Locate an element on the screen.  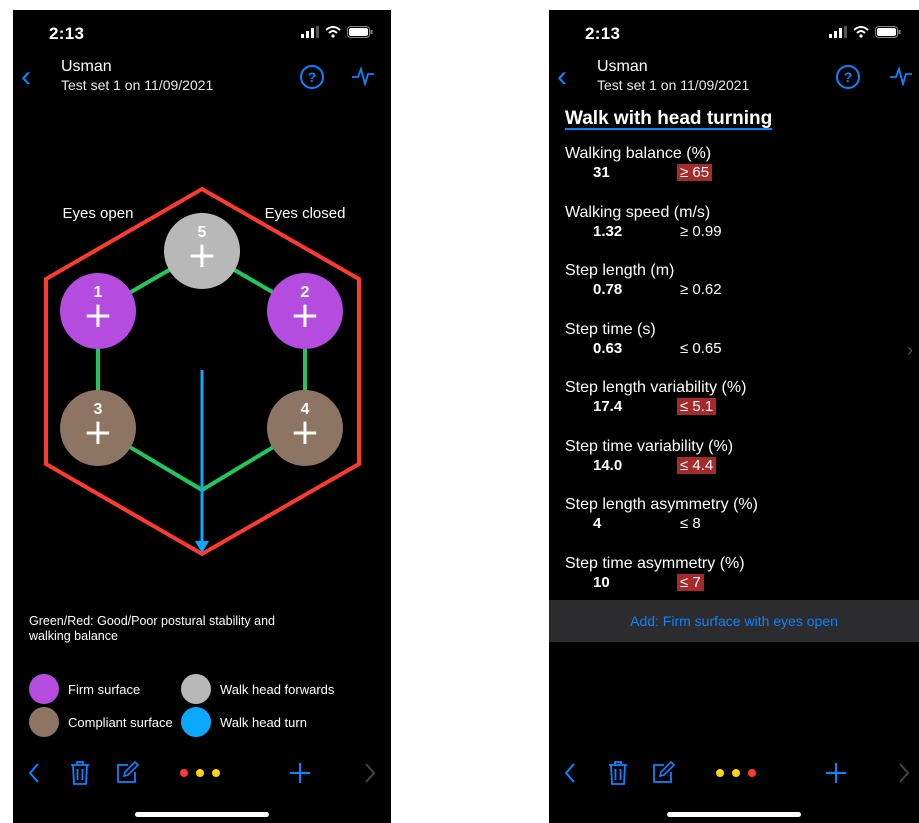
test-5-node: 5+ is located at coordinates (202, 251).